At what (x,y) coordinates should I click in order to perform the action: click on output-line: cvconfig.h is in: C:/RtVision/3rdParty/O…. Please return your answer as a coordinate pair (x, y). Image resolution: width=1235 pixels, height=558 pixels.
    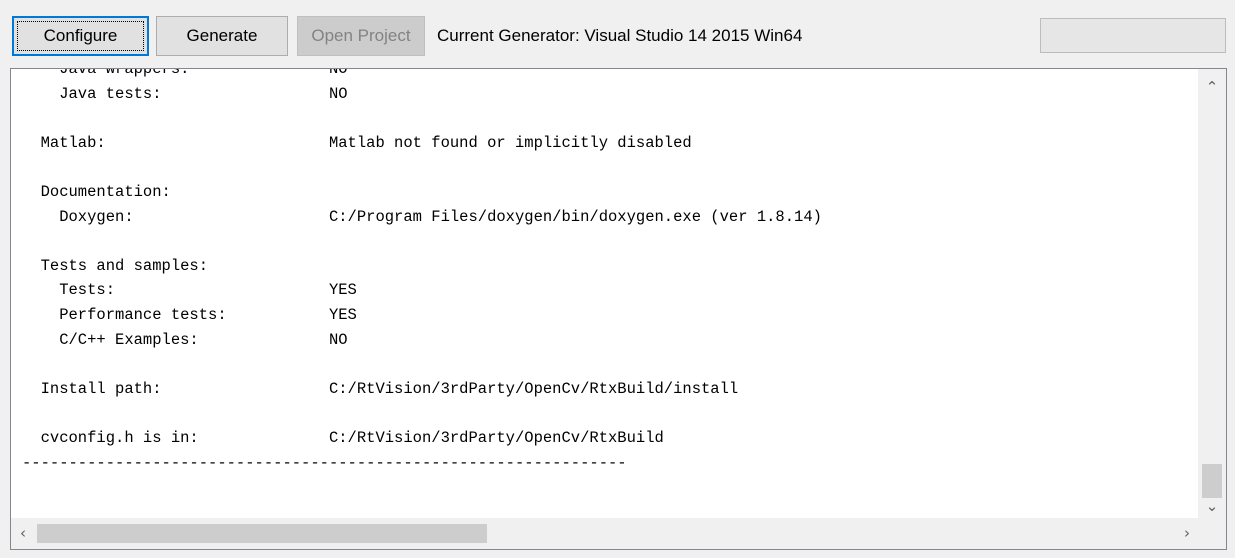
    Looking at the image, I should click on (343, 437).